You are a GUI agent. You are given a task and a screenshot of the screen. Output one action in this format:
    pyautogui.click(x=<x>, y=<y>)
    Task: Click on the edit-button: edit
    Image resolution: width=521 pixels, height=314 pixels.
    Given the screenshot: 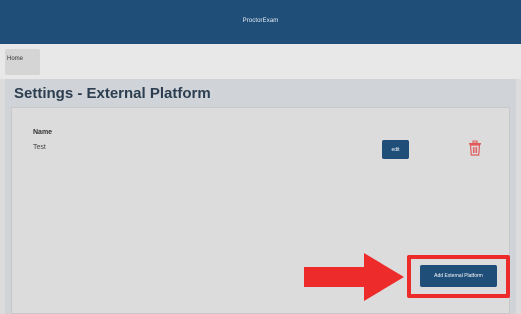 What is the action you would take?
    pyautogui.click(x=395, y=149)
    